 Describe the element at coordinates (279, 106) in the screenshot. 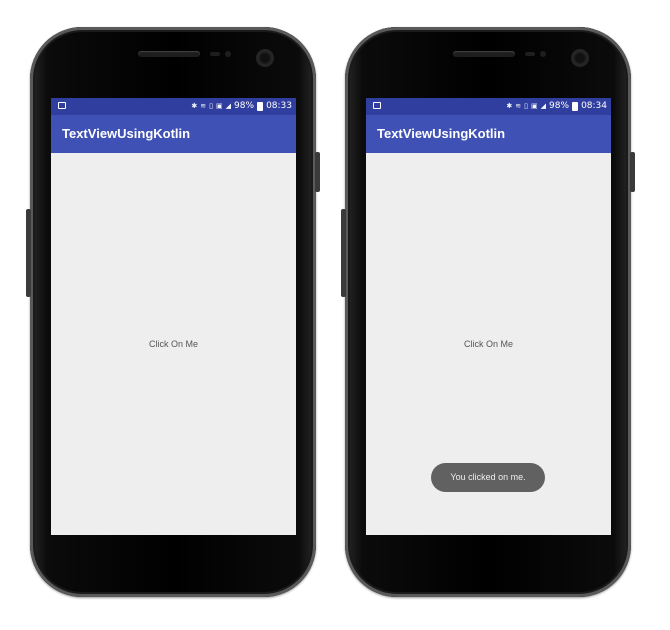

I see `clock: 08:33` at that location.